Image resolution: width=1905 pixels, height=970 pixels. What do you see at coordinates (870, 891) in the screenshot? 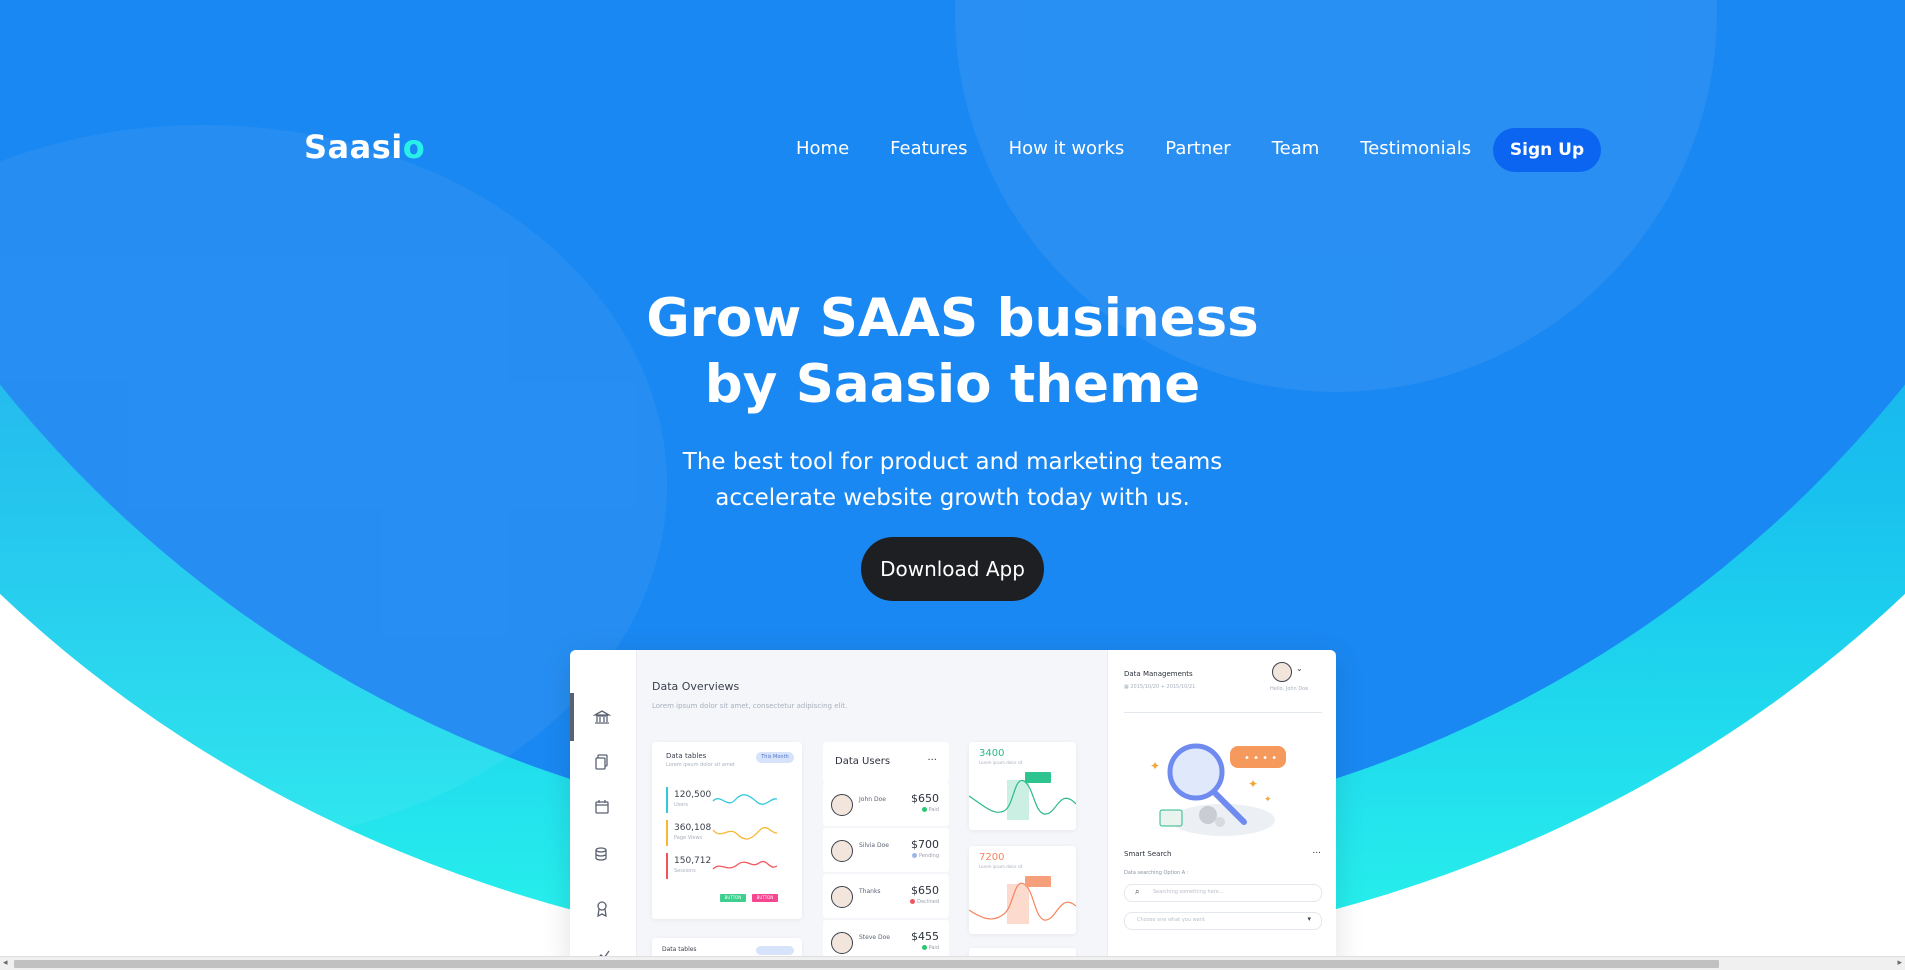
I see `user-name: Thanks` at bounding box center [870, 891].